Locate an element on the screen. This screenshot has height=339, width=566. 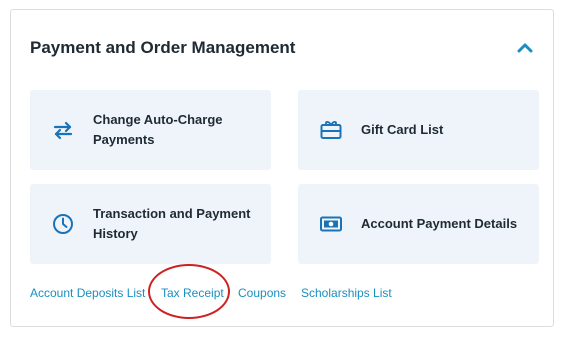
card-label: Change Auto-Charge Payments is located at coordinates (158, 129).